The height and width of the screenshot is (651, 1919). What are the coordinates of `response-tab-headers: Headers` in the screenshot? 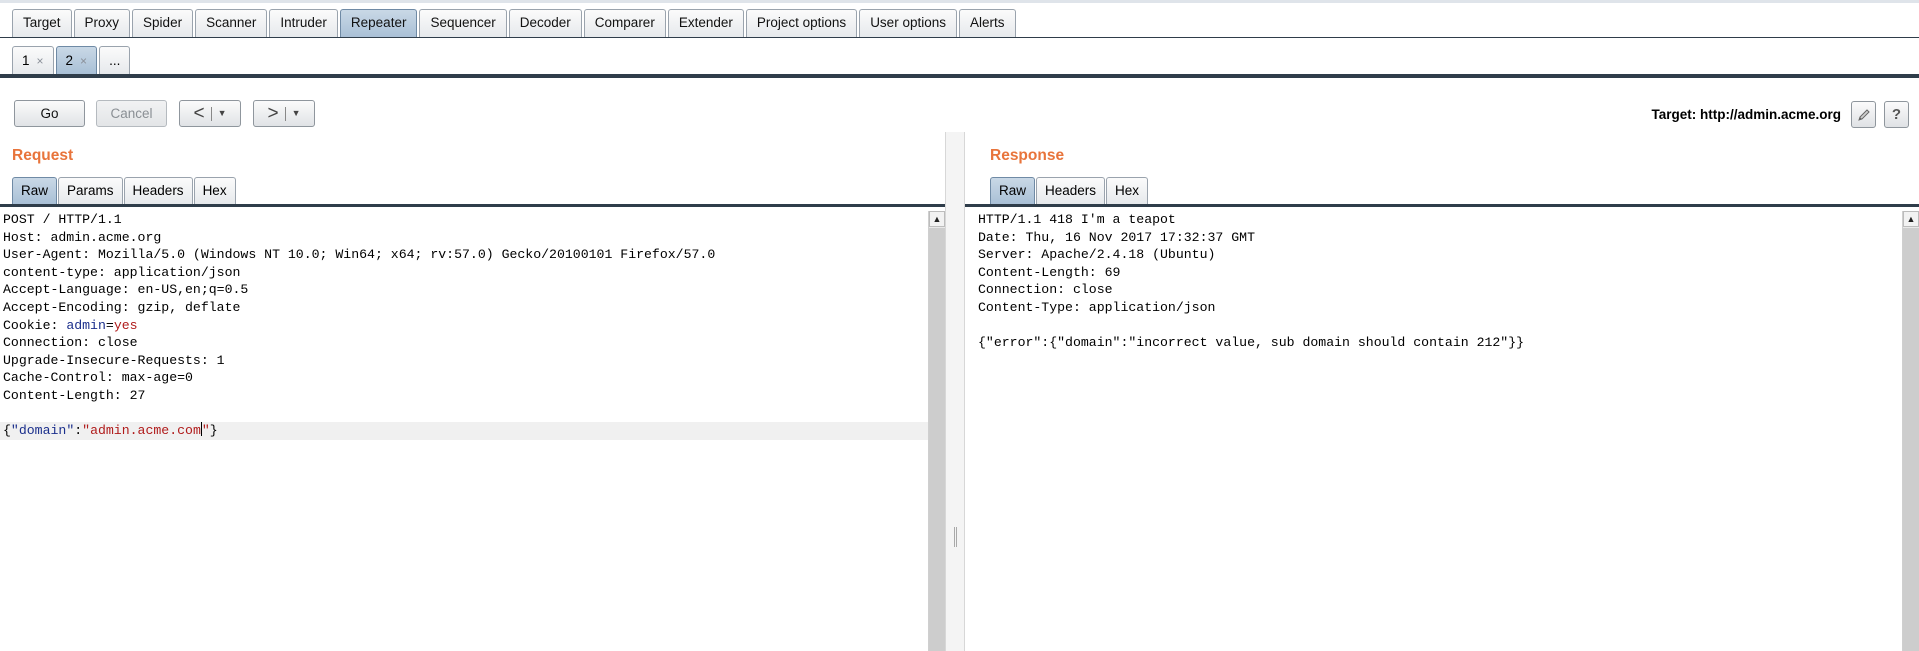 It's located at (1071, 190).